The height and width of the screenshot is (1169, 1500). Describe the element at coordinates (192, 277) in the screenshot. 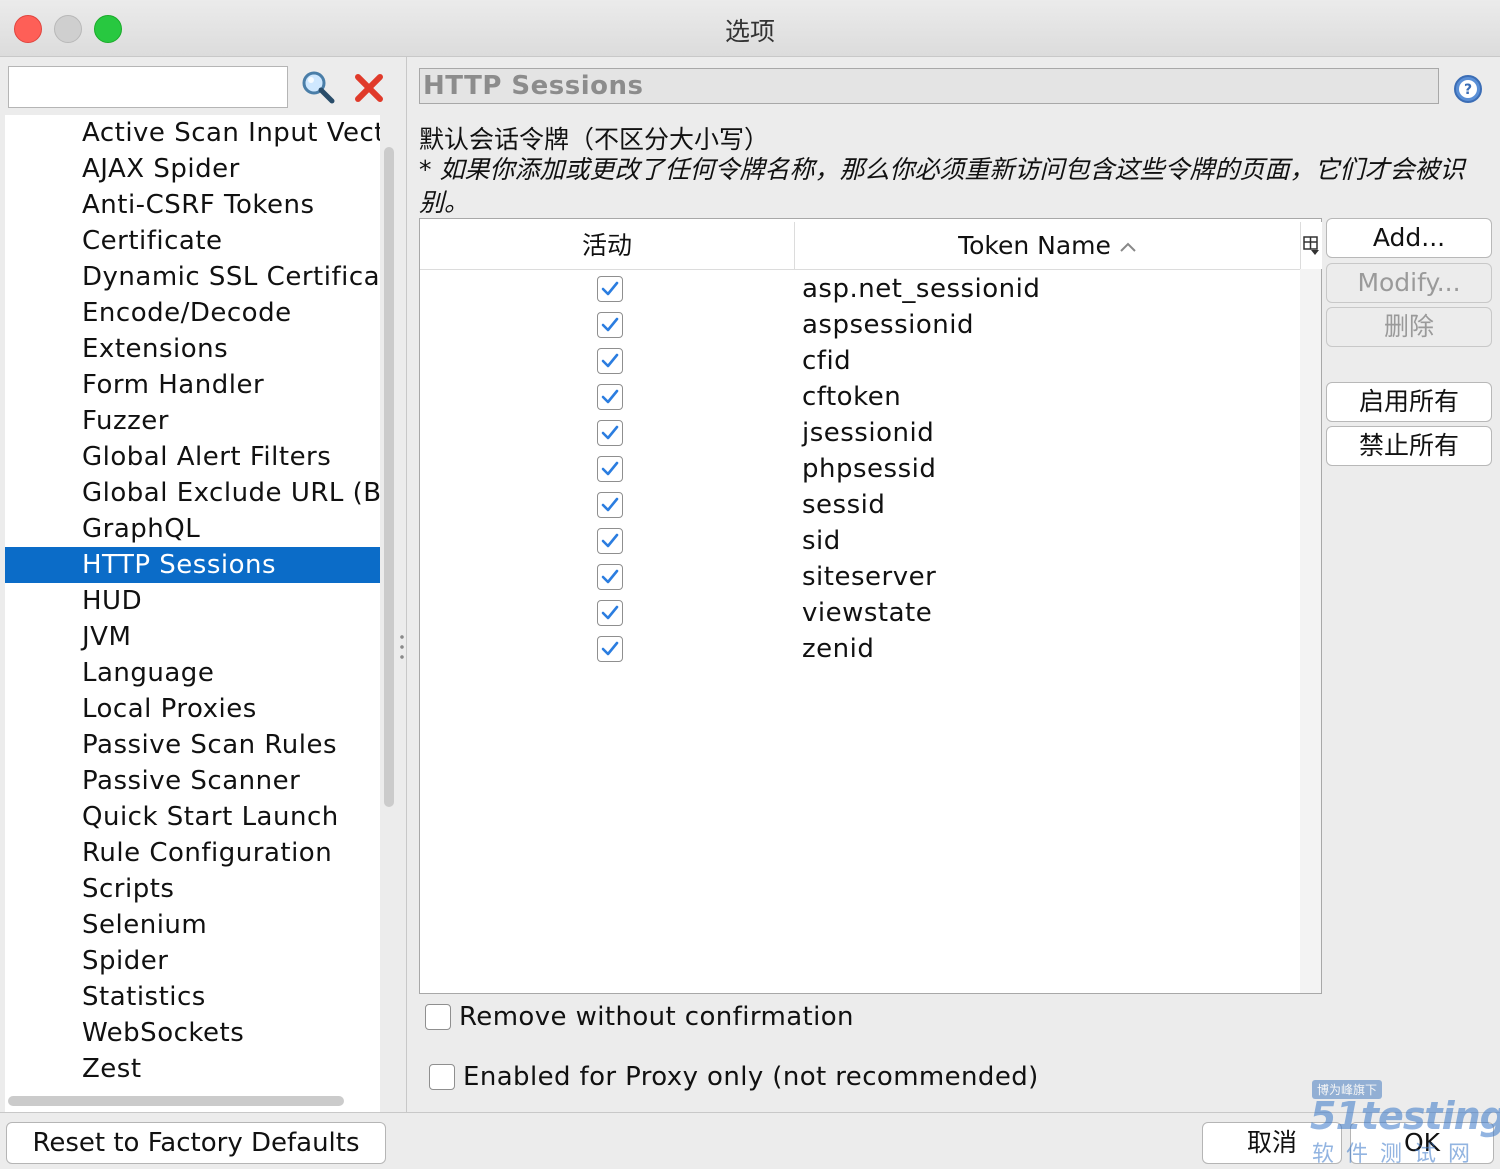

I see `tree-item: Dynamic SSL Certificates` at that location.